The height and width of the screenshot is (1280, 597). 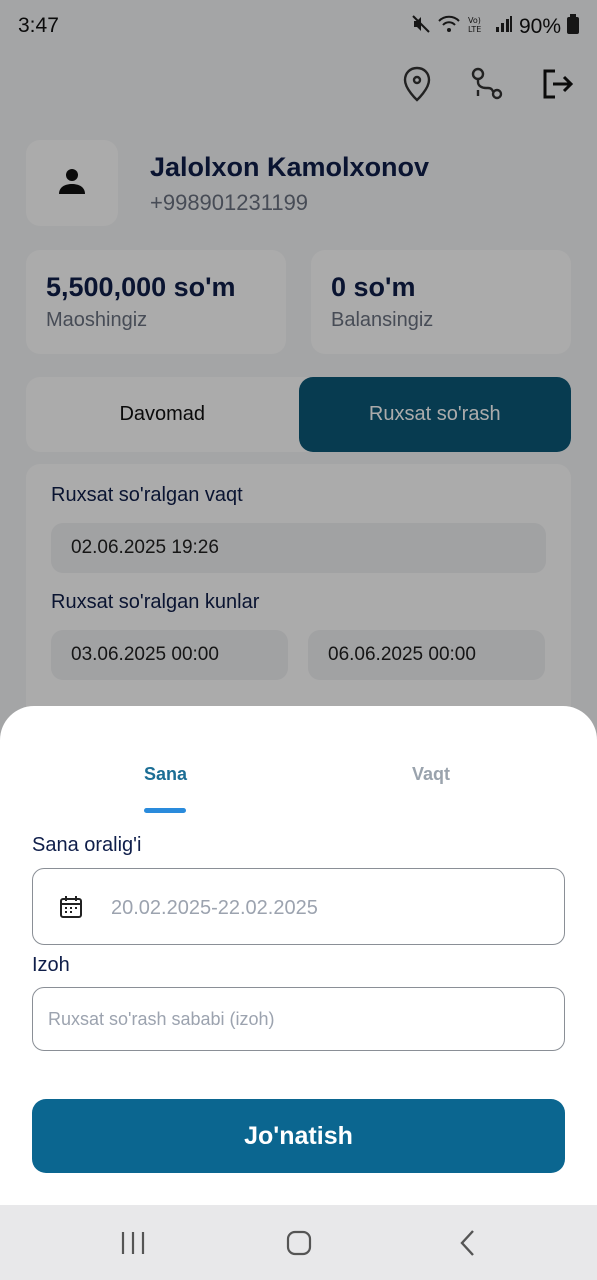 I want to click on home-icon, so click(x=299, y=1243).